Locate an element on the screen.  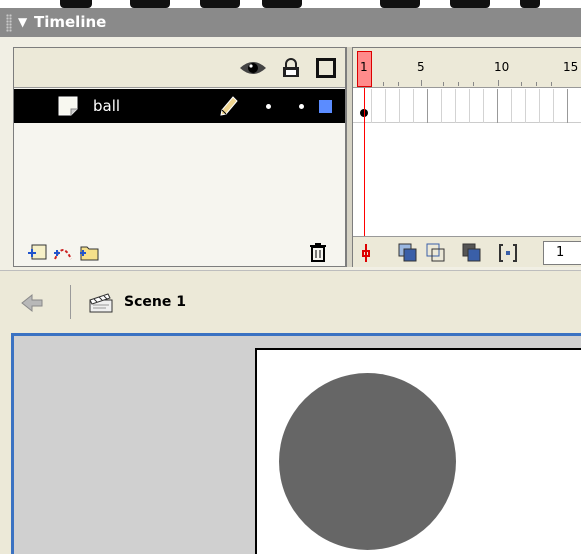
layer-name: ball is located at coordinates (107, 106).